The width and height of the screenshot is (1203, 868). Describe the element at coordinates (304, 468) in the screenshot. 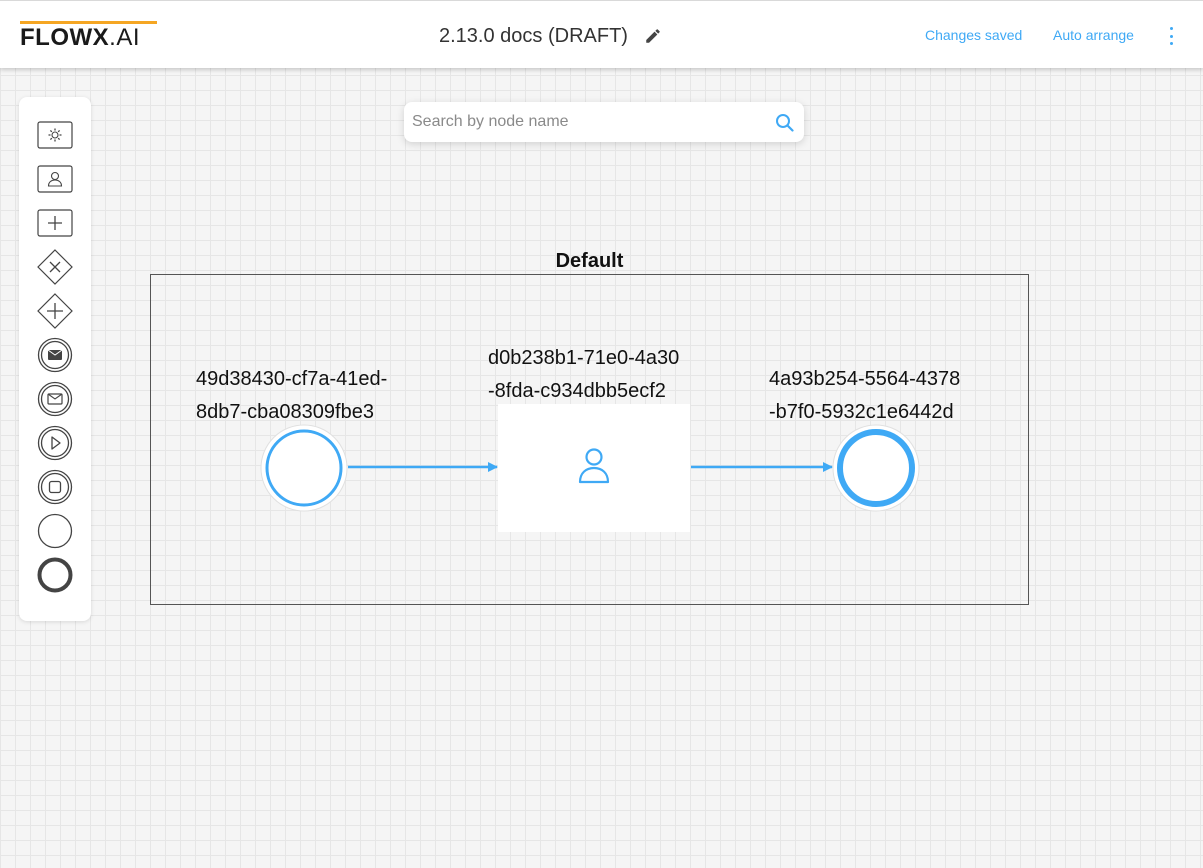

I see `start-event-node` at that location.